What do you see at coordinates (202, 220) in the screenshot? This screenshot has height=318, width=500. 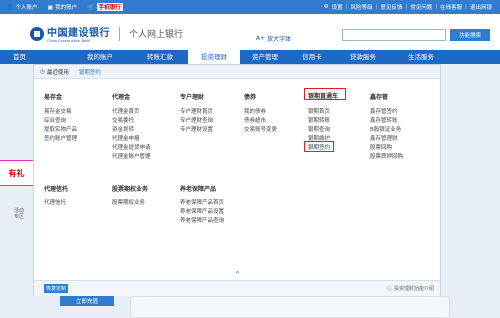 I see `menu-item: 养老保障产品查询` at bounding box center [202, 220].